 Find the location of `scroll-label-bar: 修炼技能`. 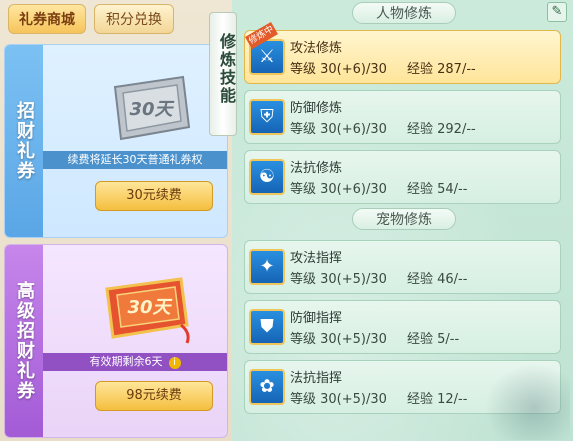

scroll-label-bar: 修炼技能 is located at coordinates (223, 74).